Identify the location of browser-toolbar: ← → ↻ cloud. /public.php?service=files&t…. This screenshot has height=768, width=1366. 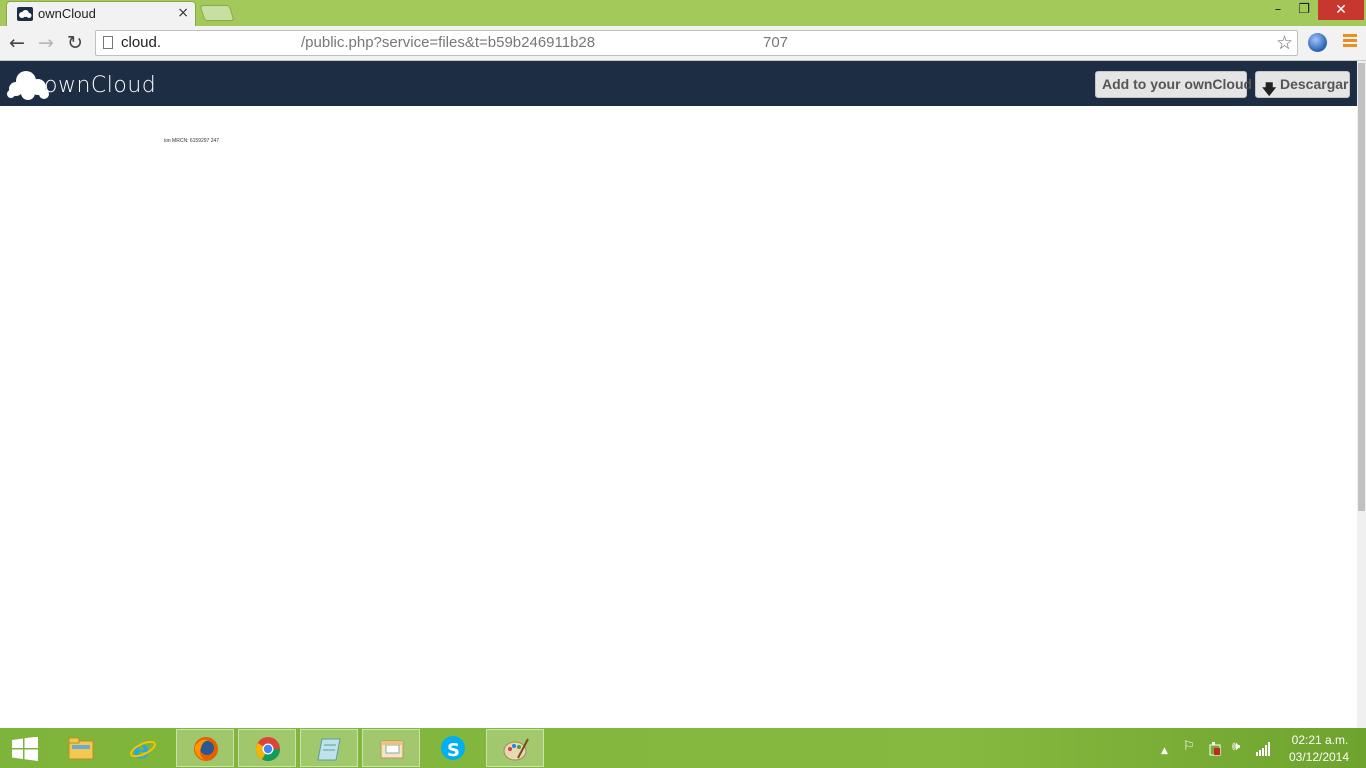
(683, 43).